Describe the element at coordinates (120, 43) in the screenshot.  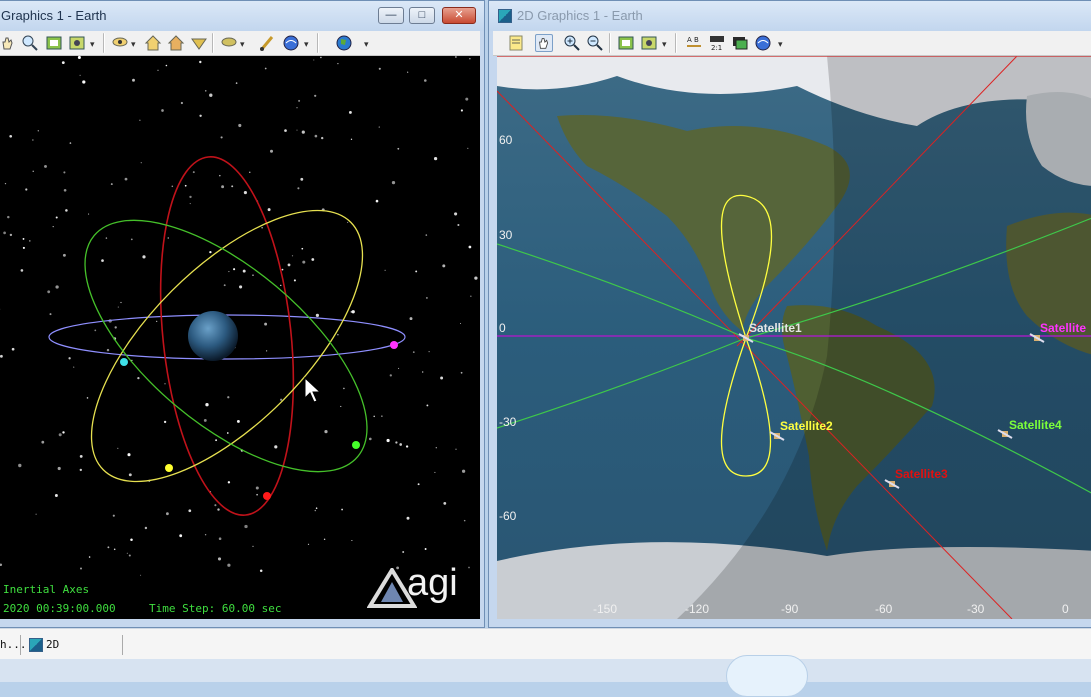
I see `view-from-icon` at that location.